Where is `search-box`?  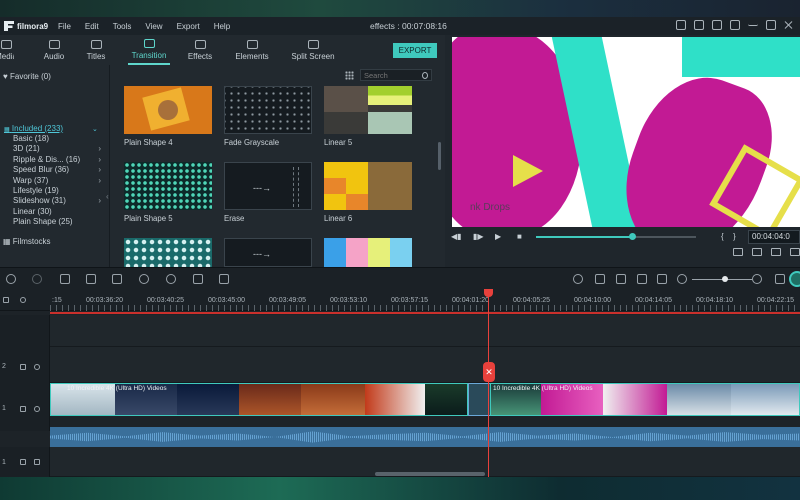
search-box is located at coordinates (396, 75).